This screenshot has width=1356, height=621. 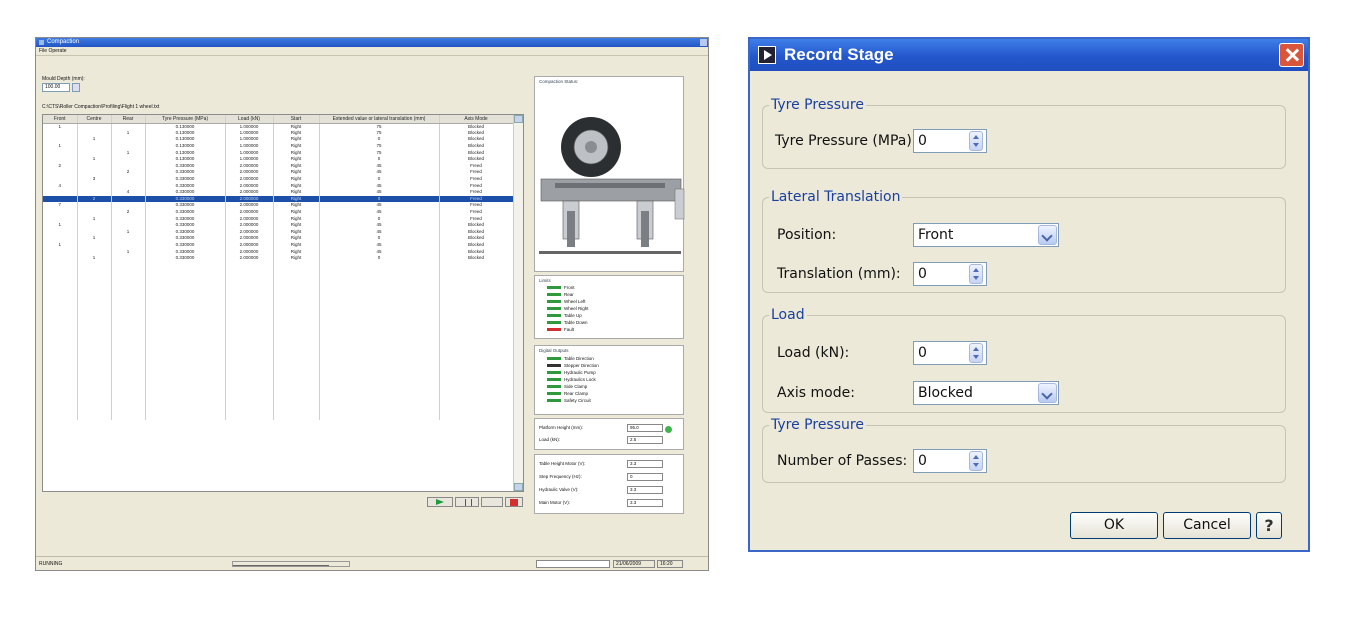 I want to click on column-header: Centre, so click(x=94, y=119).